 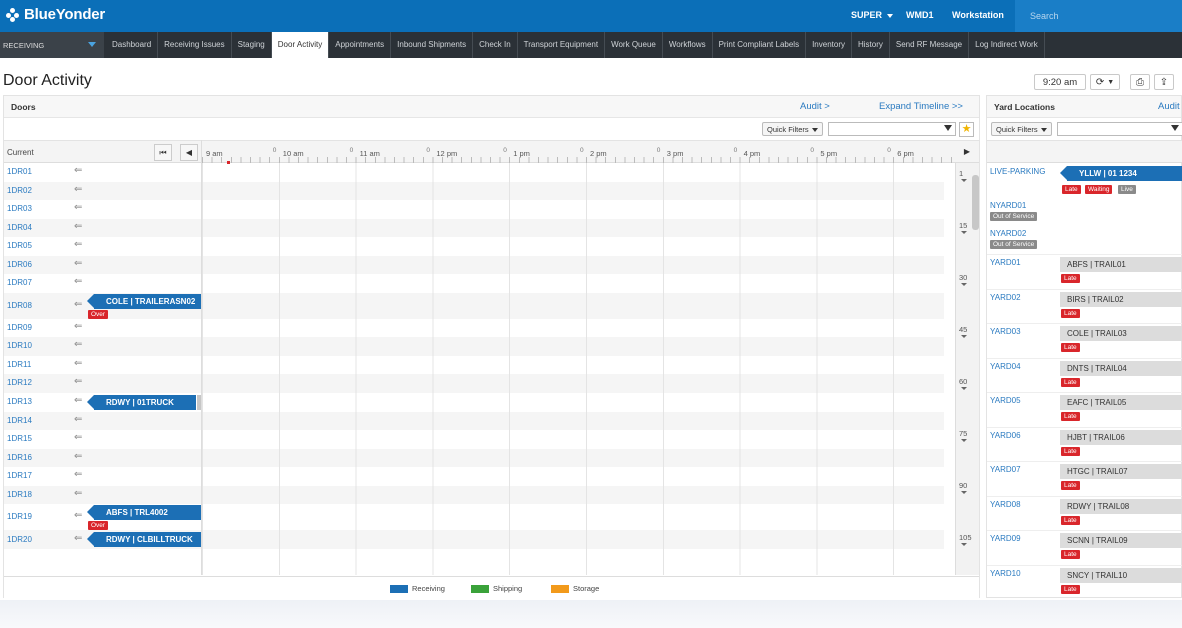 I want to click on table-row: 1DR19 ⇐ ABFS | TRL4002 Over, so click(x=474, y=517).